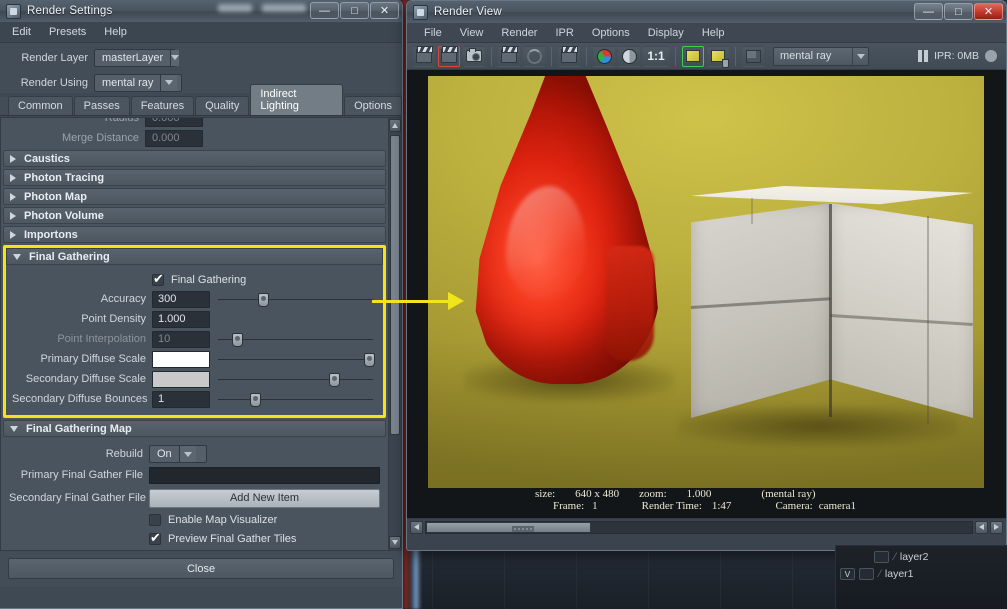 The image size is (1007, 609). I want to click on render-layer-combo: masterLayer, so click(137, 57).